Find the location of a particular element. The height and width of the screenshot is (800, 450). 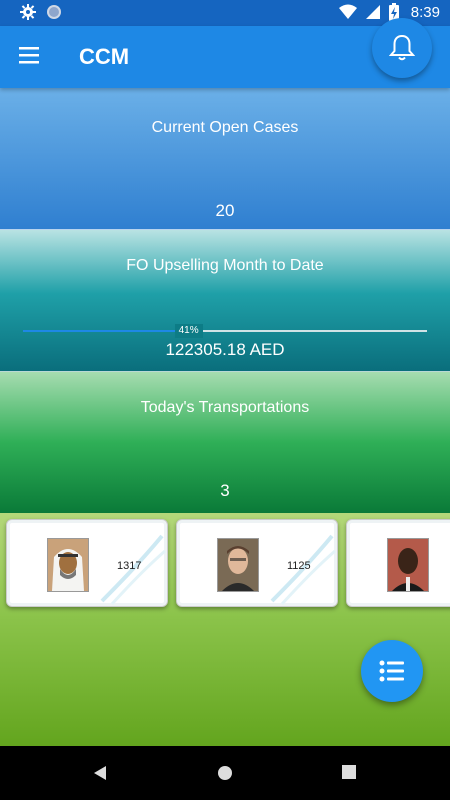

signal-icon is located at coordinates (372, 12).